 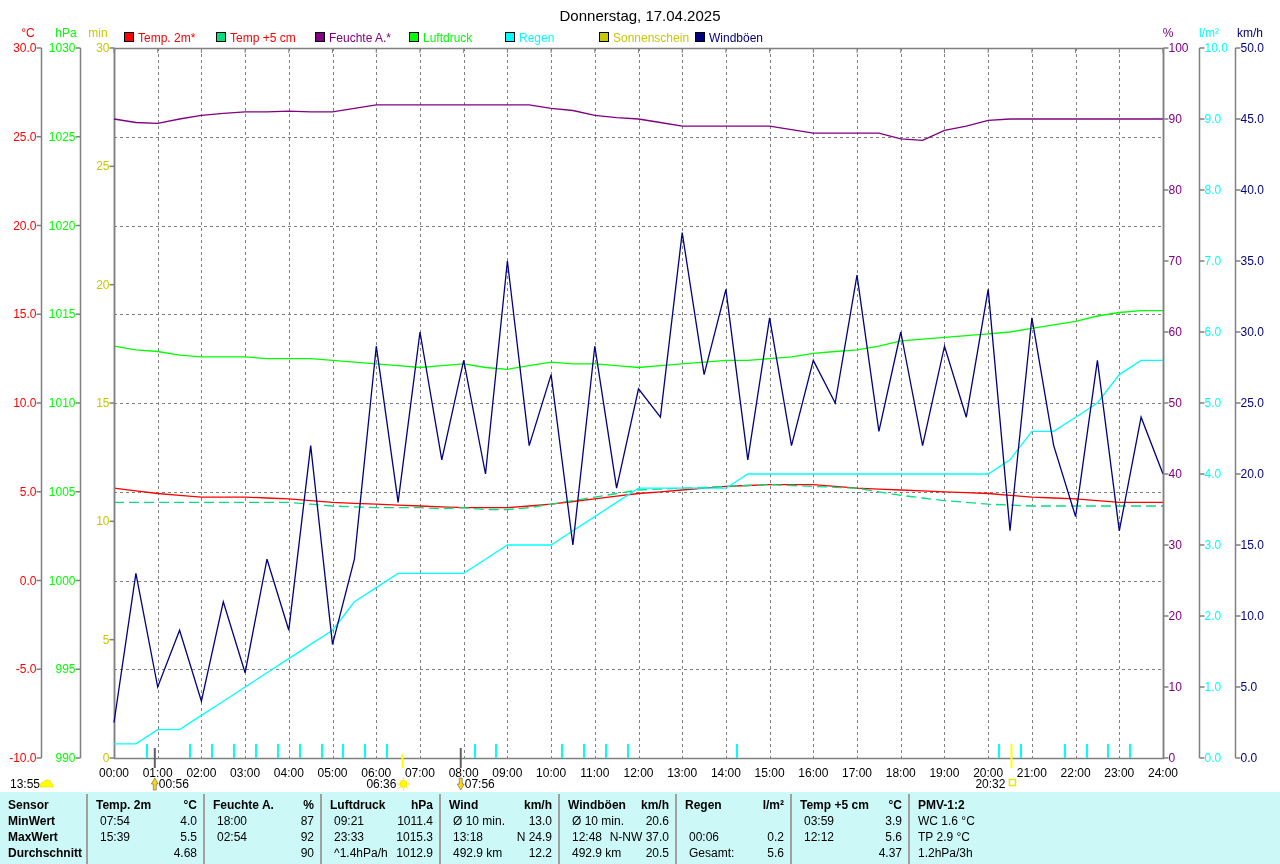 I want to click on axis-label: 5, so click(x=106, y=639).